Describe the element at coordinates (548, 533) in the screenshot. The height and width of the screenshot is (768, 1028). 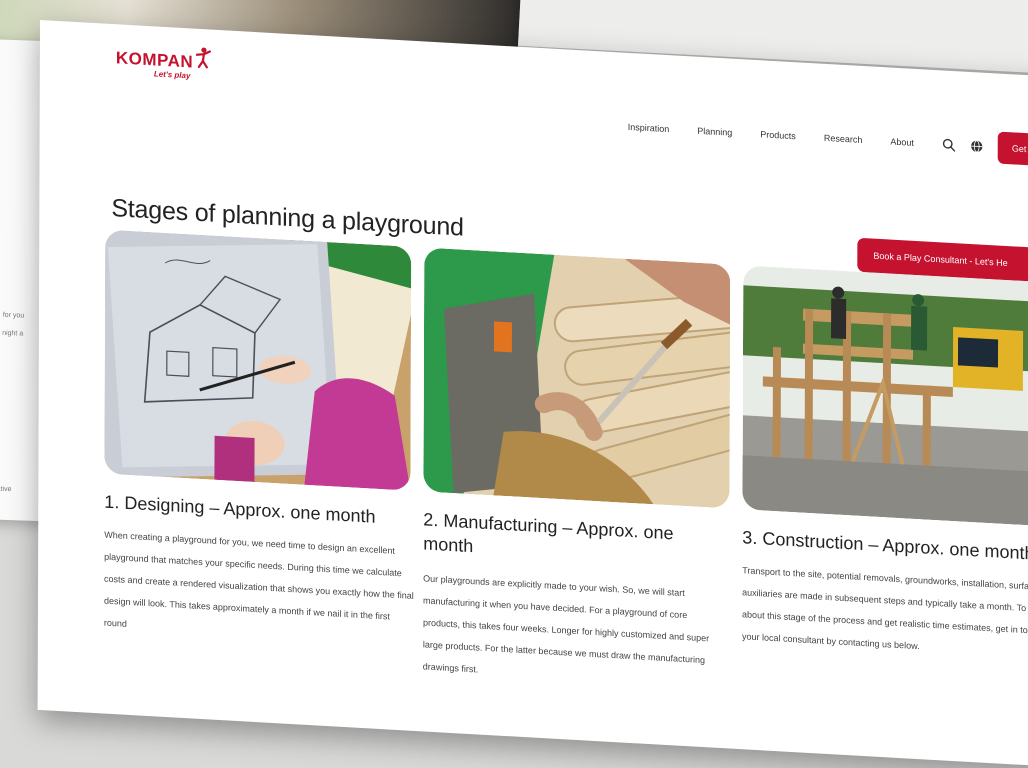
I see `stage-title-manufacturing: 2. Manufacturing – Approx. one month` at that location.